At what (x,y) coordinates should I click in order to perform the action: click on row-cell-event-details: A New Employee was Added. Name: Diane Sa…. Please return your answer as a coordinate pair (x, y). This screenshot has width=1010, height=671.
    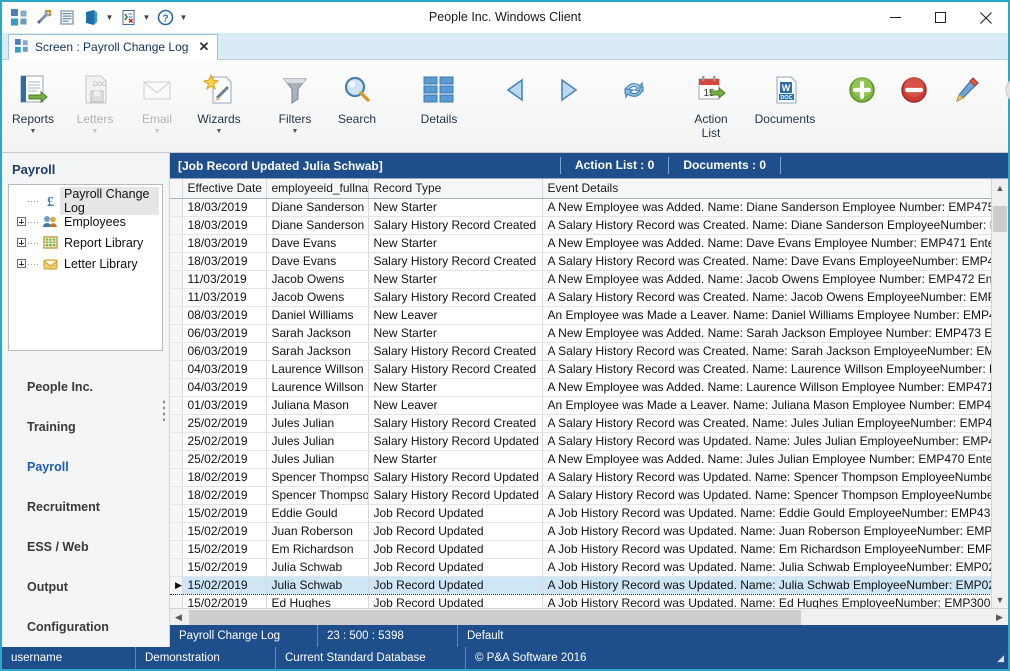
    Looking at the image, I should click on (766, 207).